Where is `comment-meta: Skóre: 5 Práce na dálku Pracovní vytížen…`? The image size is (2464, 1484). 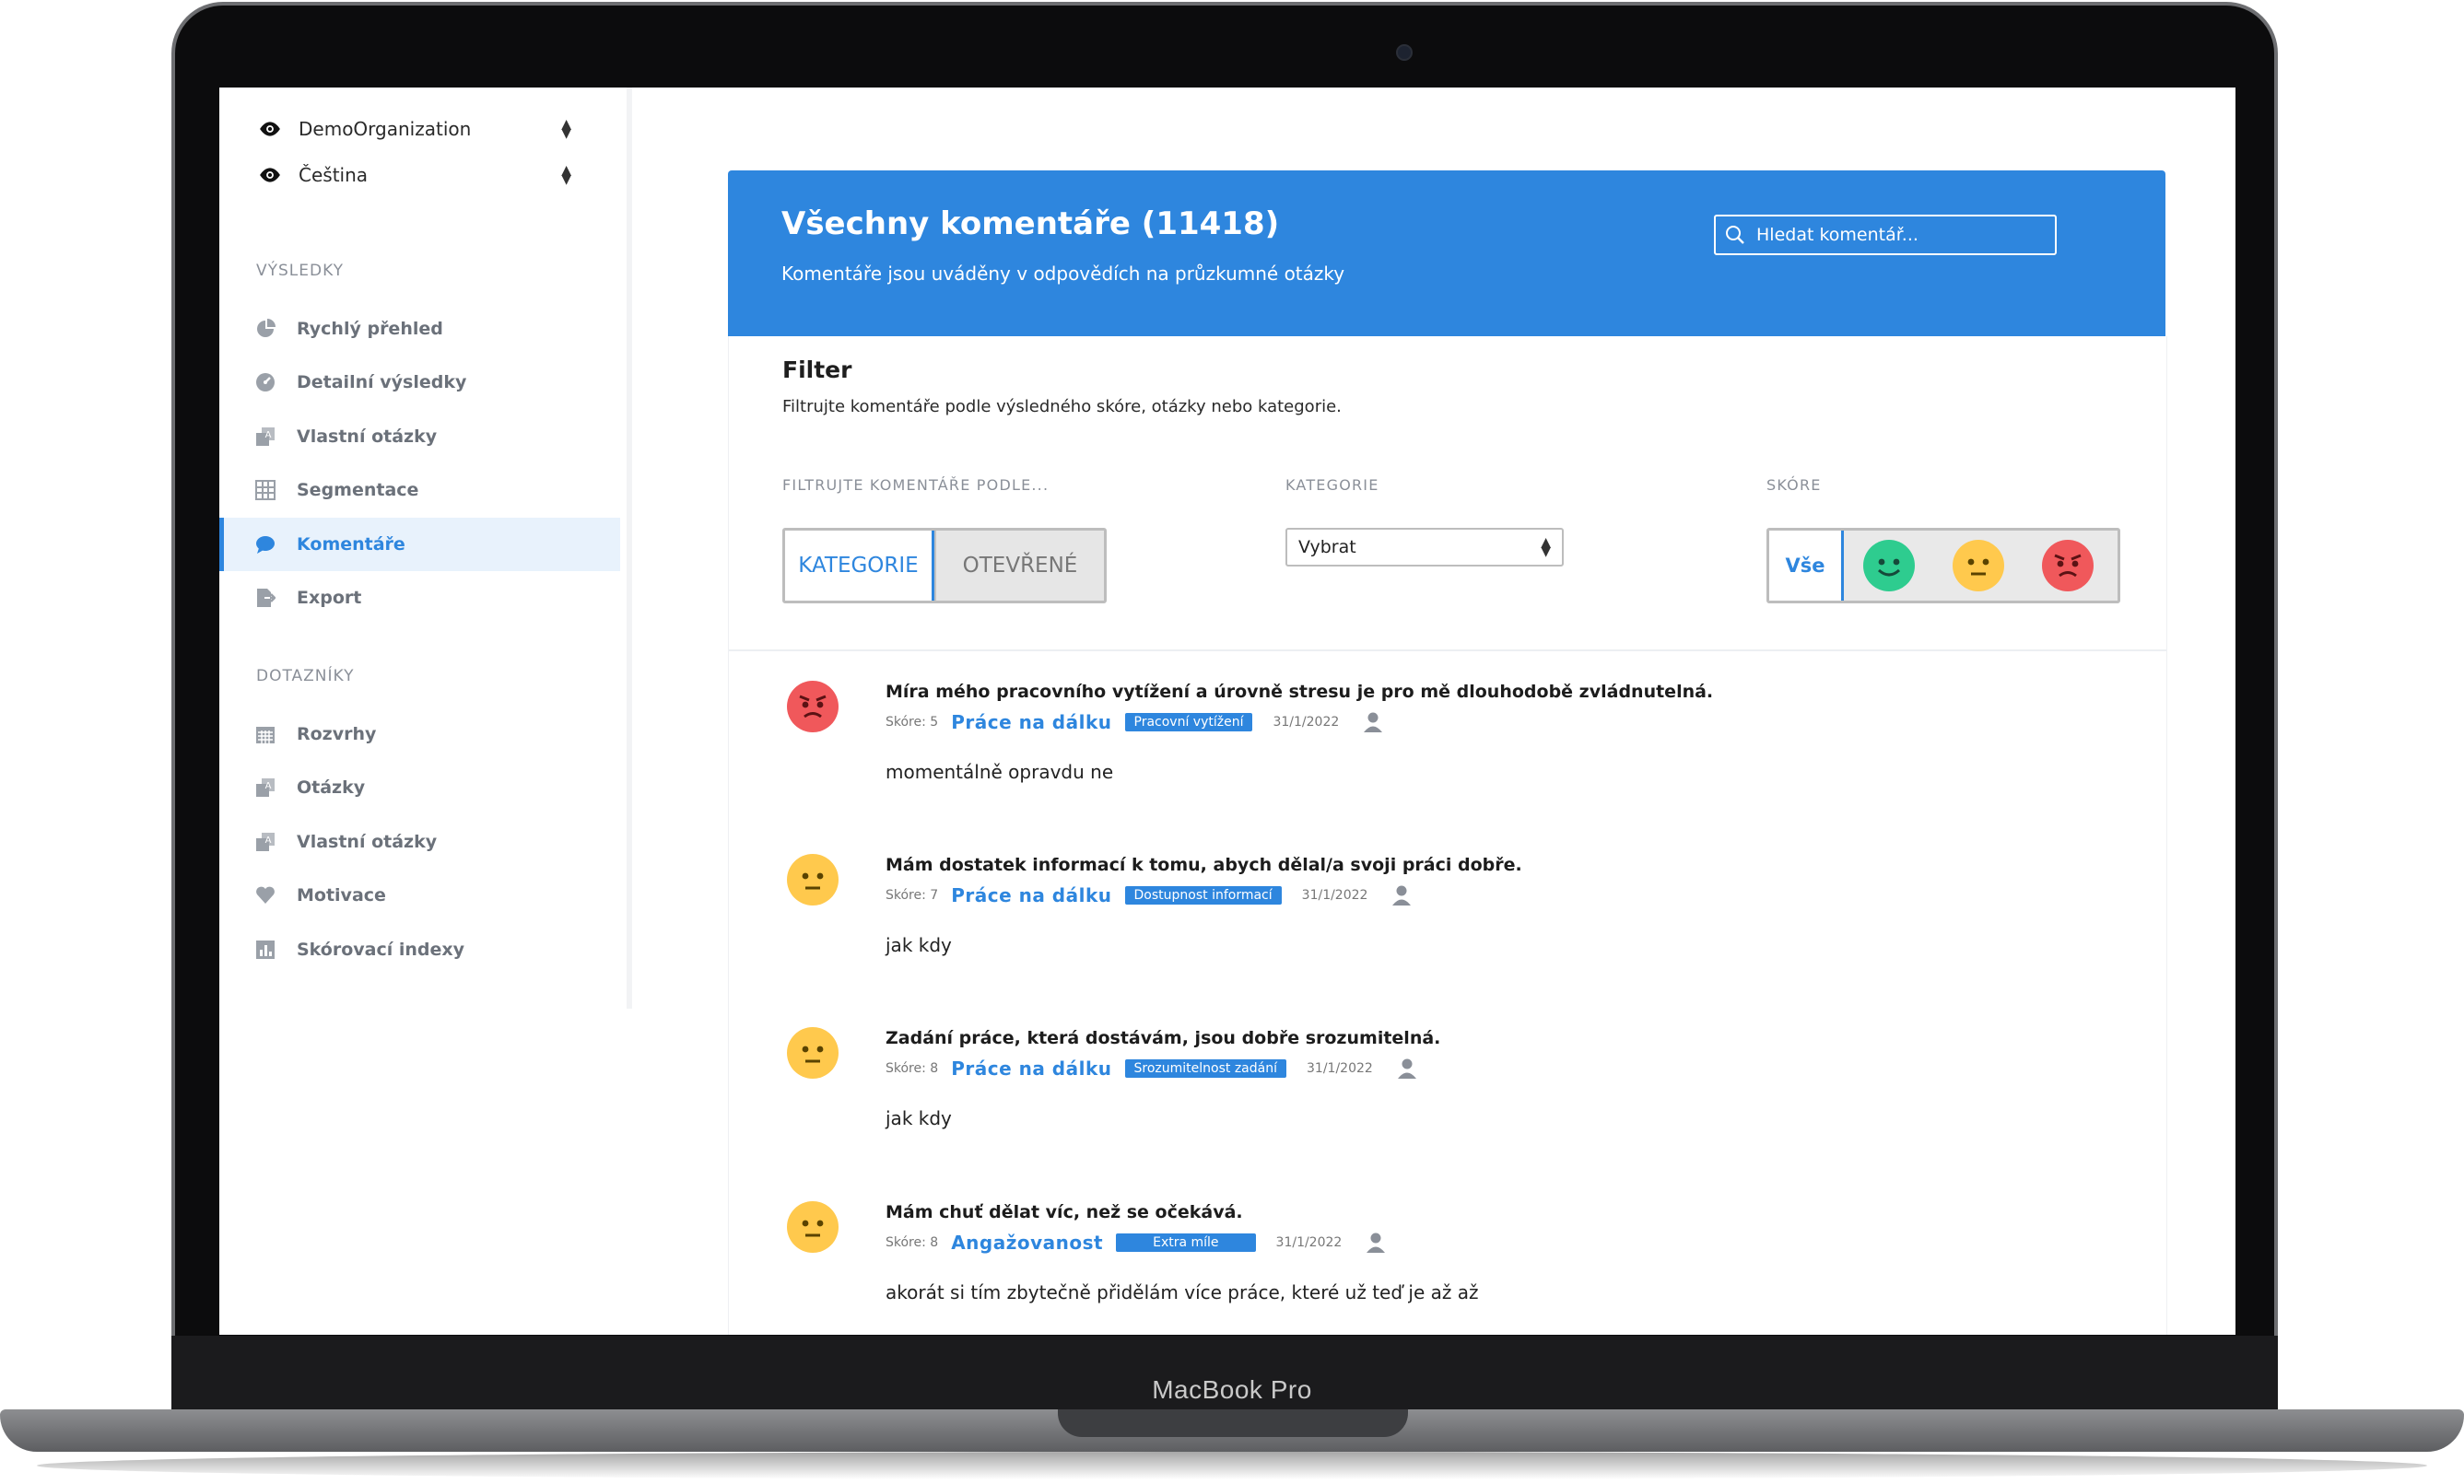
comment-meta: Skóre: 5 Práce na dálku Pracovní vytížen… is located at coordinates (1134, 722).